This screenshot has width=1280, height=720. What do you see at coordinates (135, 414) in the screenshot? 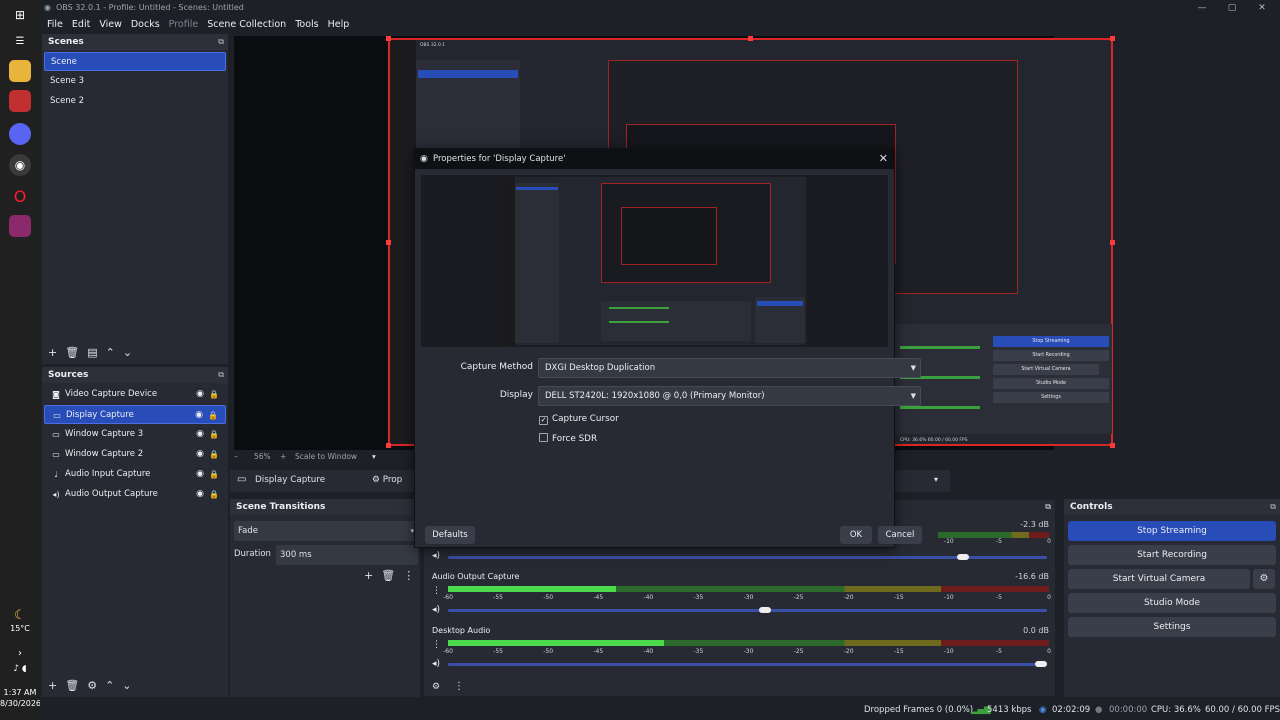
I see `source-item: ▭ Display Capture ◉ 🔒` at bounding box center [135, 414].